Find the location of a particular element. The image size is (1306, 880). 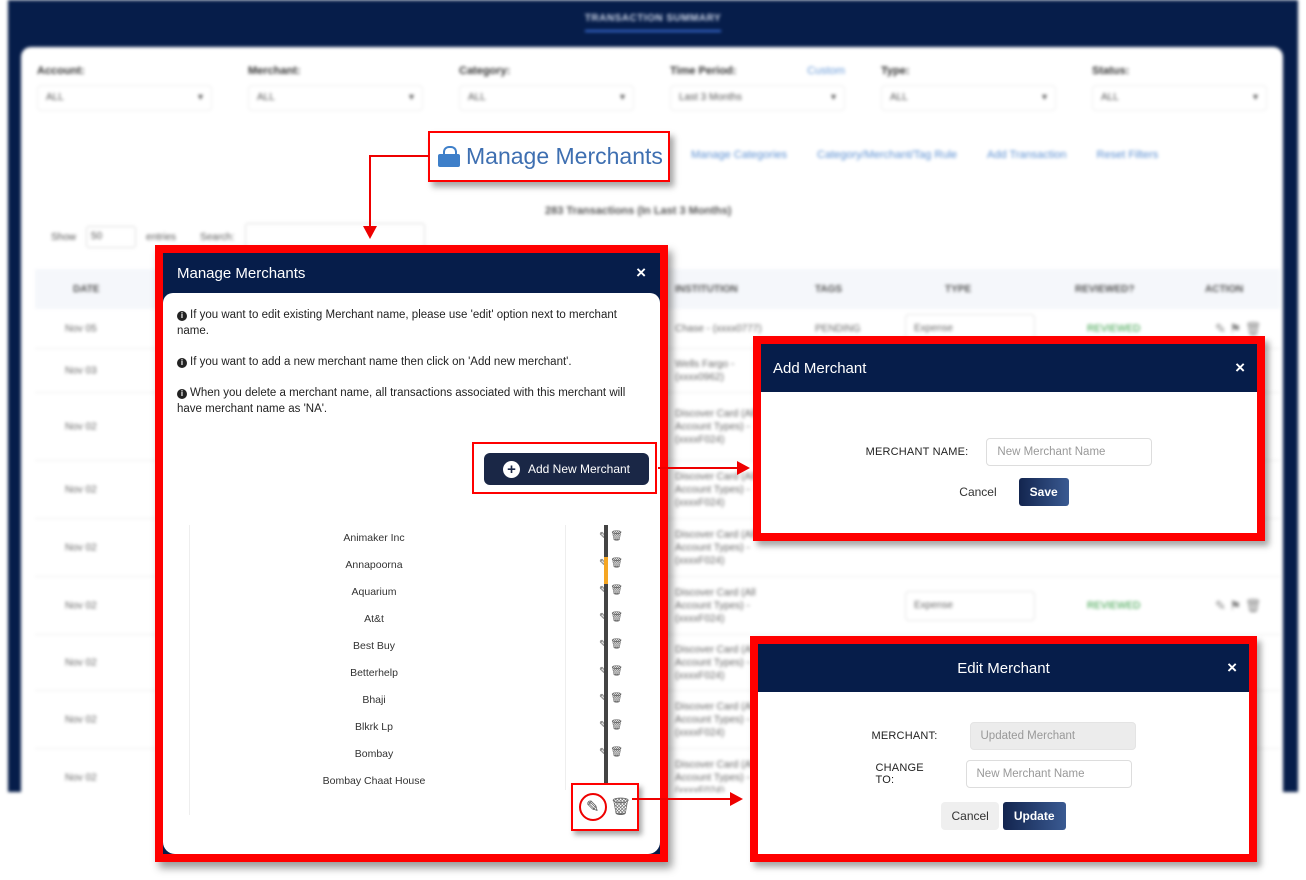

merchant-name: Best Buy is located at coordinates (374, 646).